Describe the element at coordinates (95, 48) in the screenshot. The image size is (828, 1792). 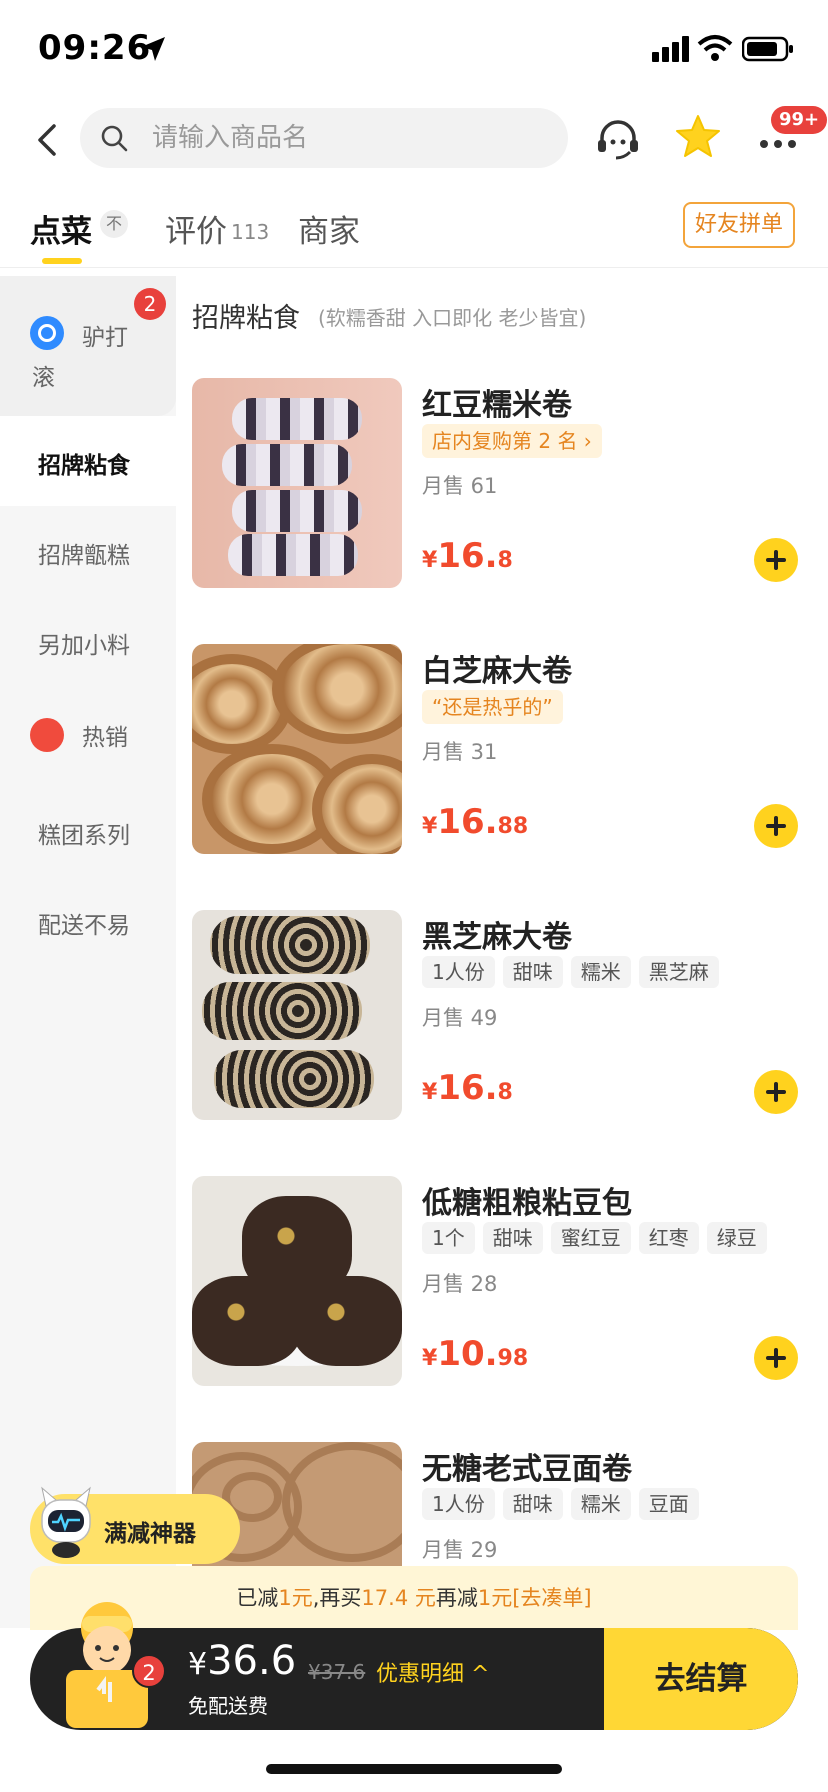
I see `status-time: 09:26` at that location.